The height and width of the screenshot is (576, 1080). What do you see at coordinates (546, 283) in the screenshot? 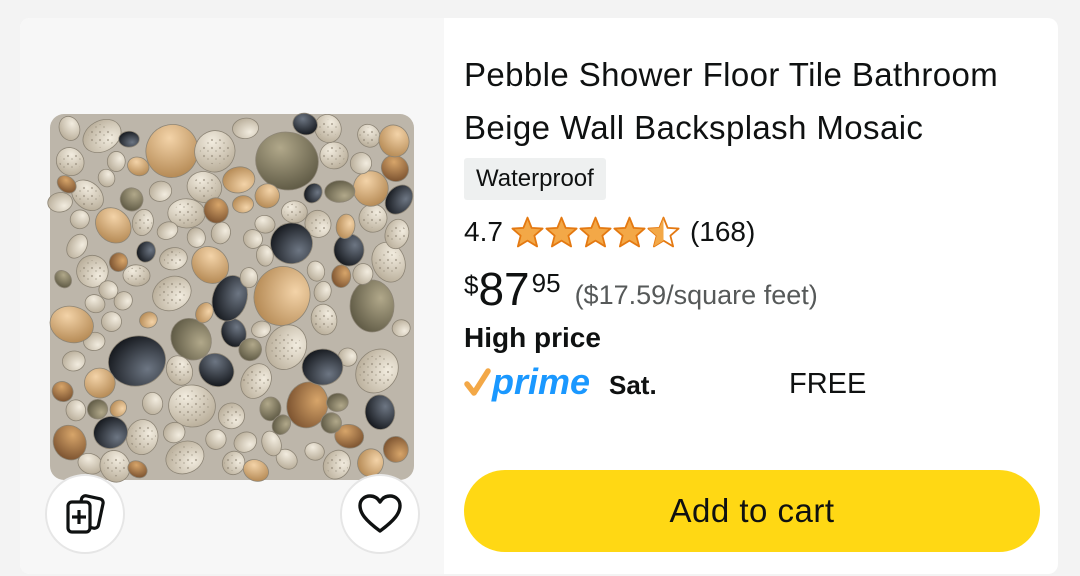
I see `price-fraction: 95` at bounding box center [546, 283].